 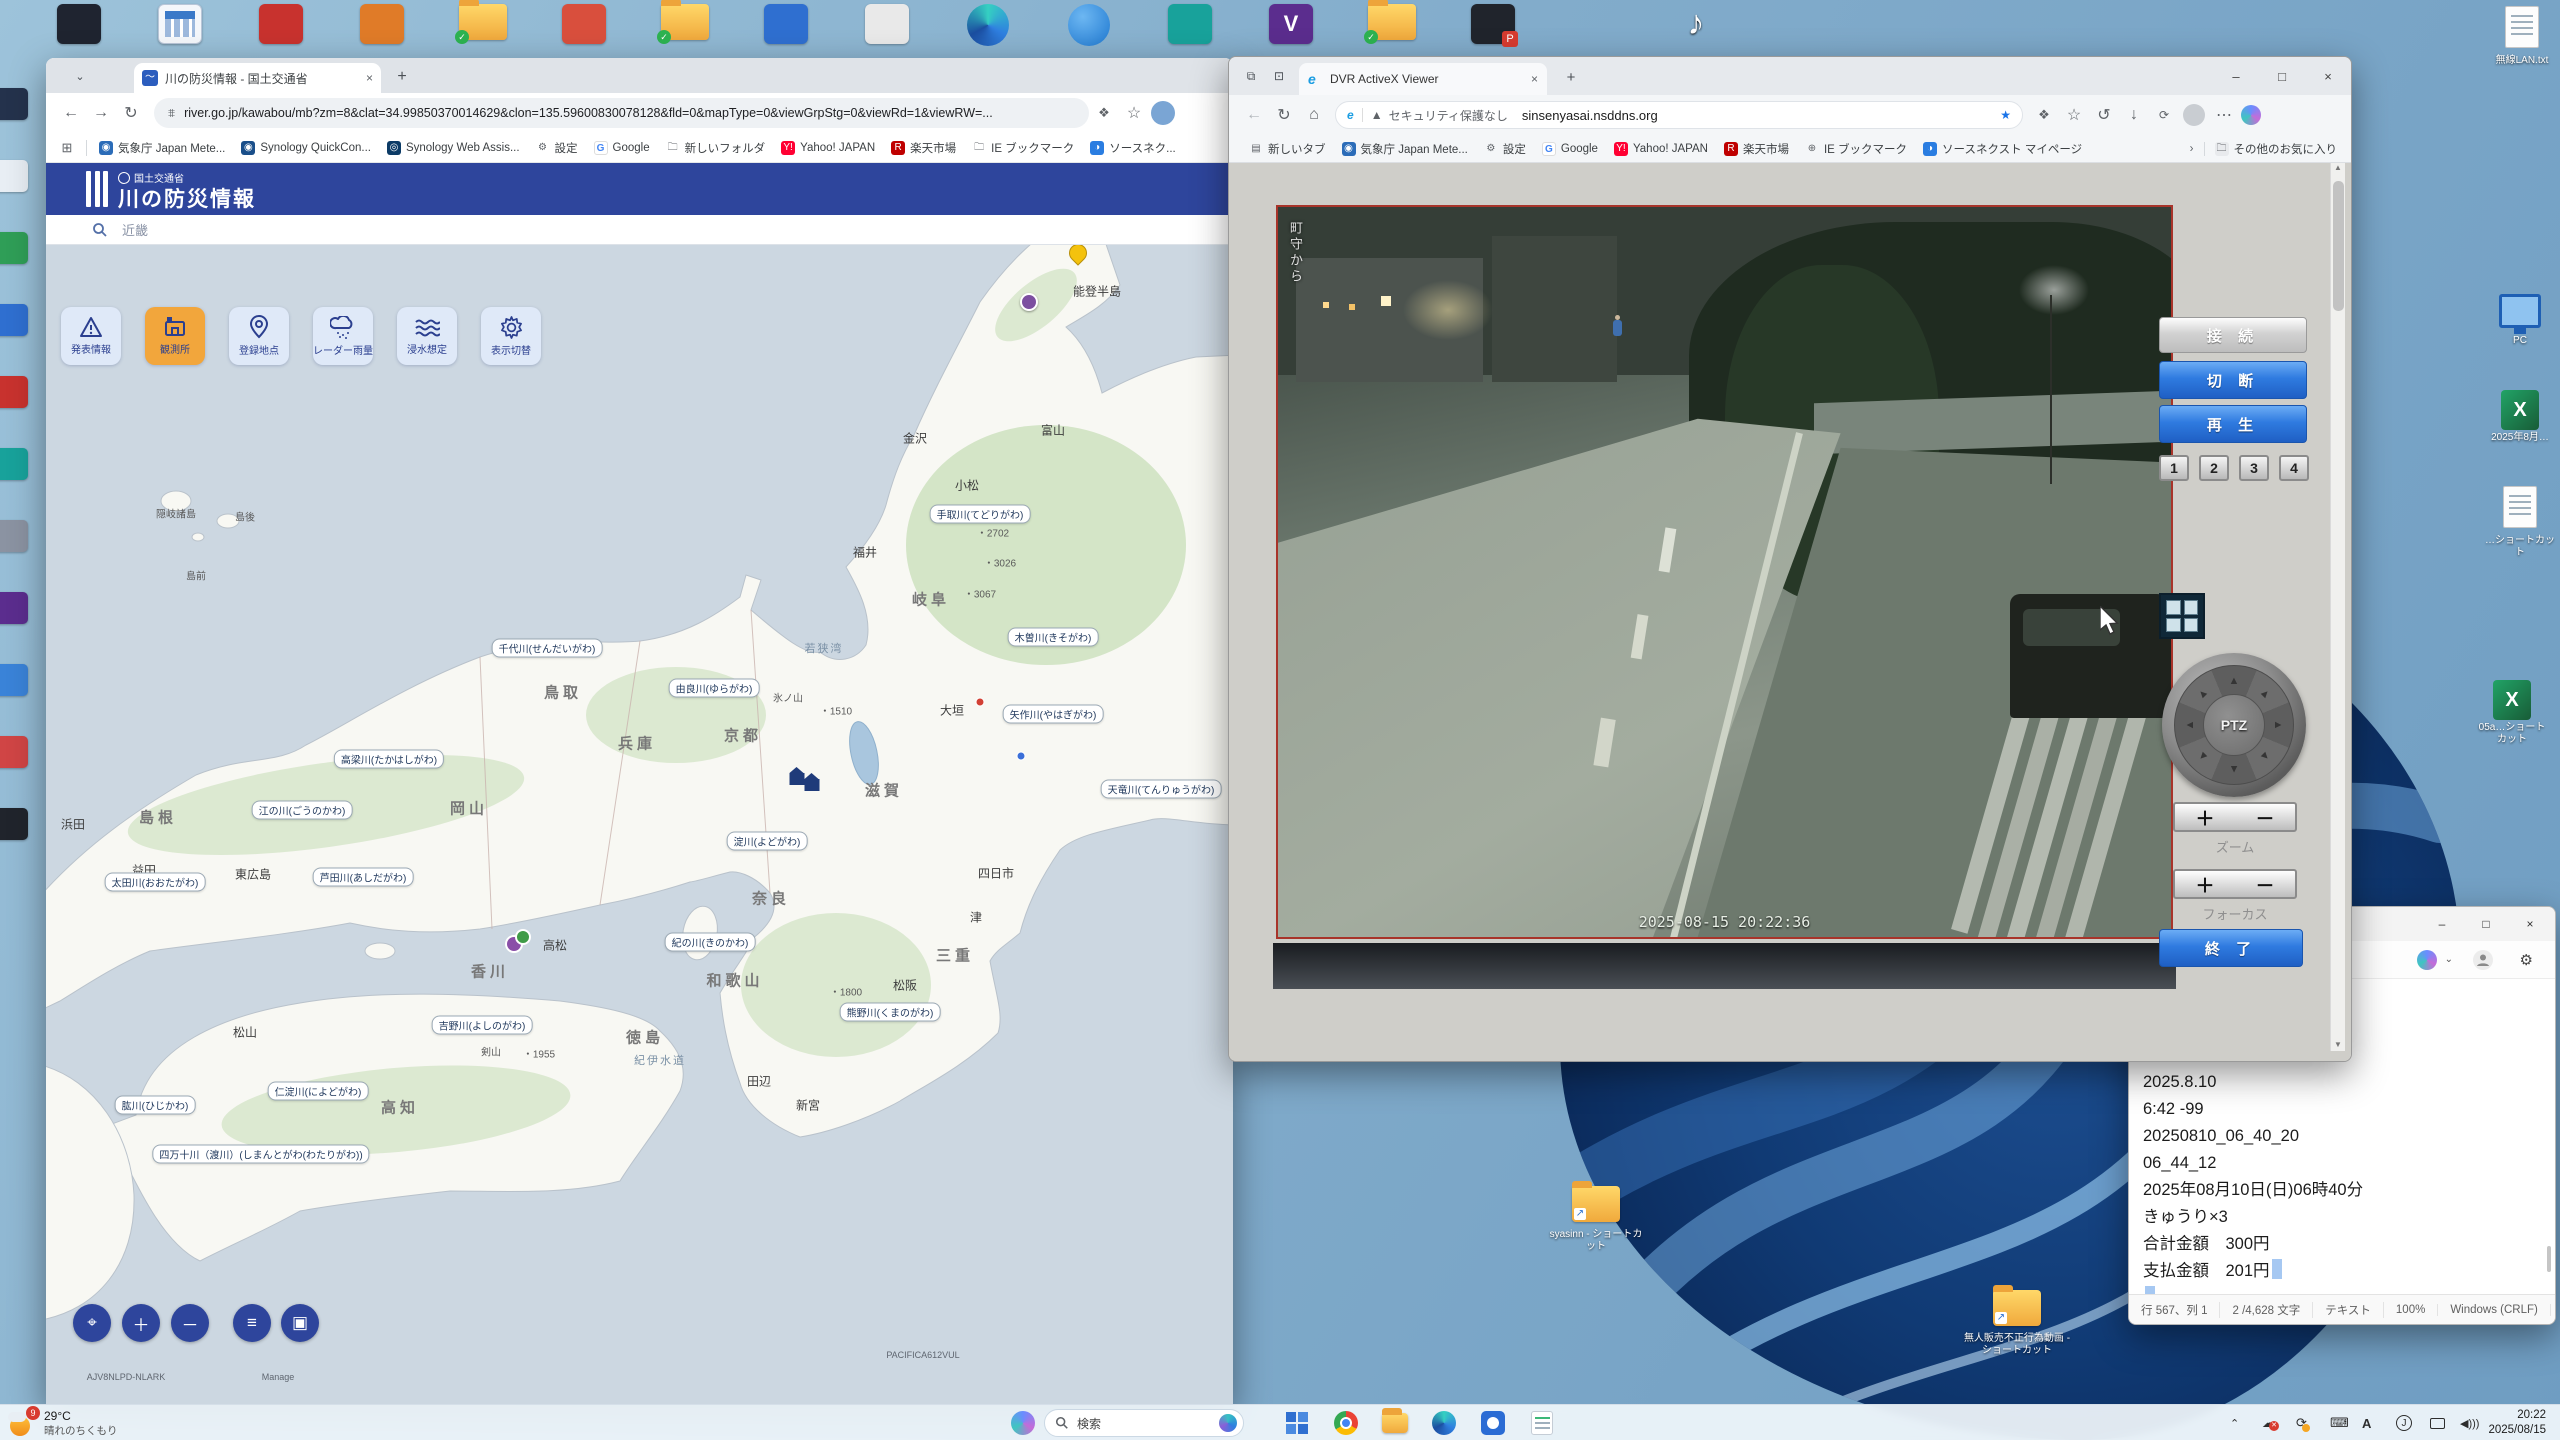 What do you see at coordinates (2366, 1423) in the screenshot?
I see `tray-ime-a: A` at bounding box center [2366, 1423].